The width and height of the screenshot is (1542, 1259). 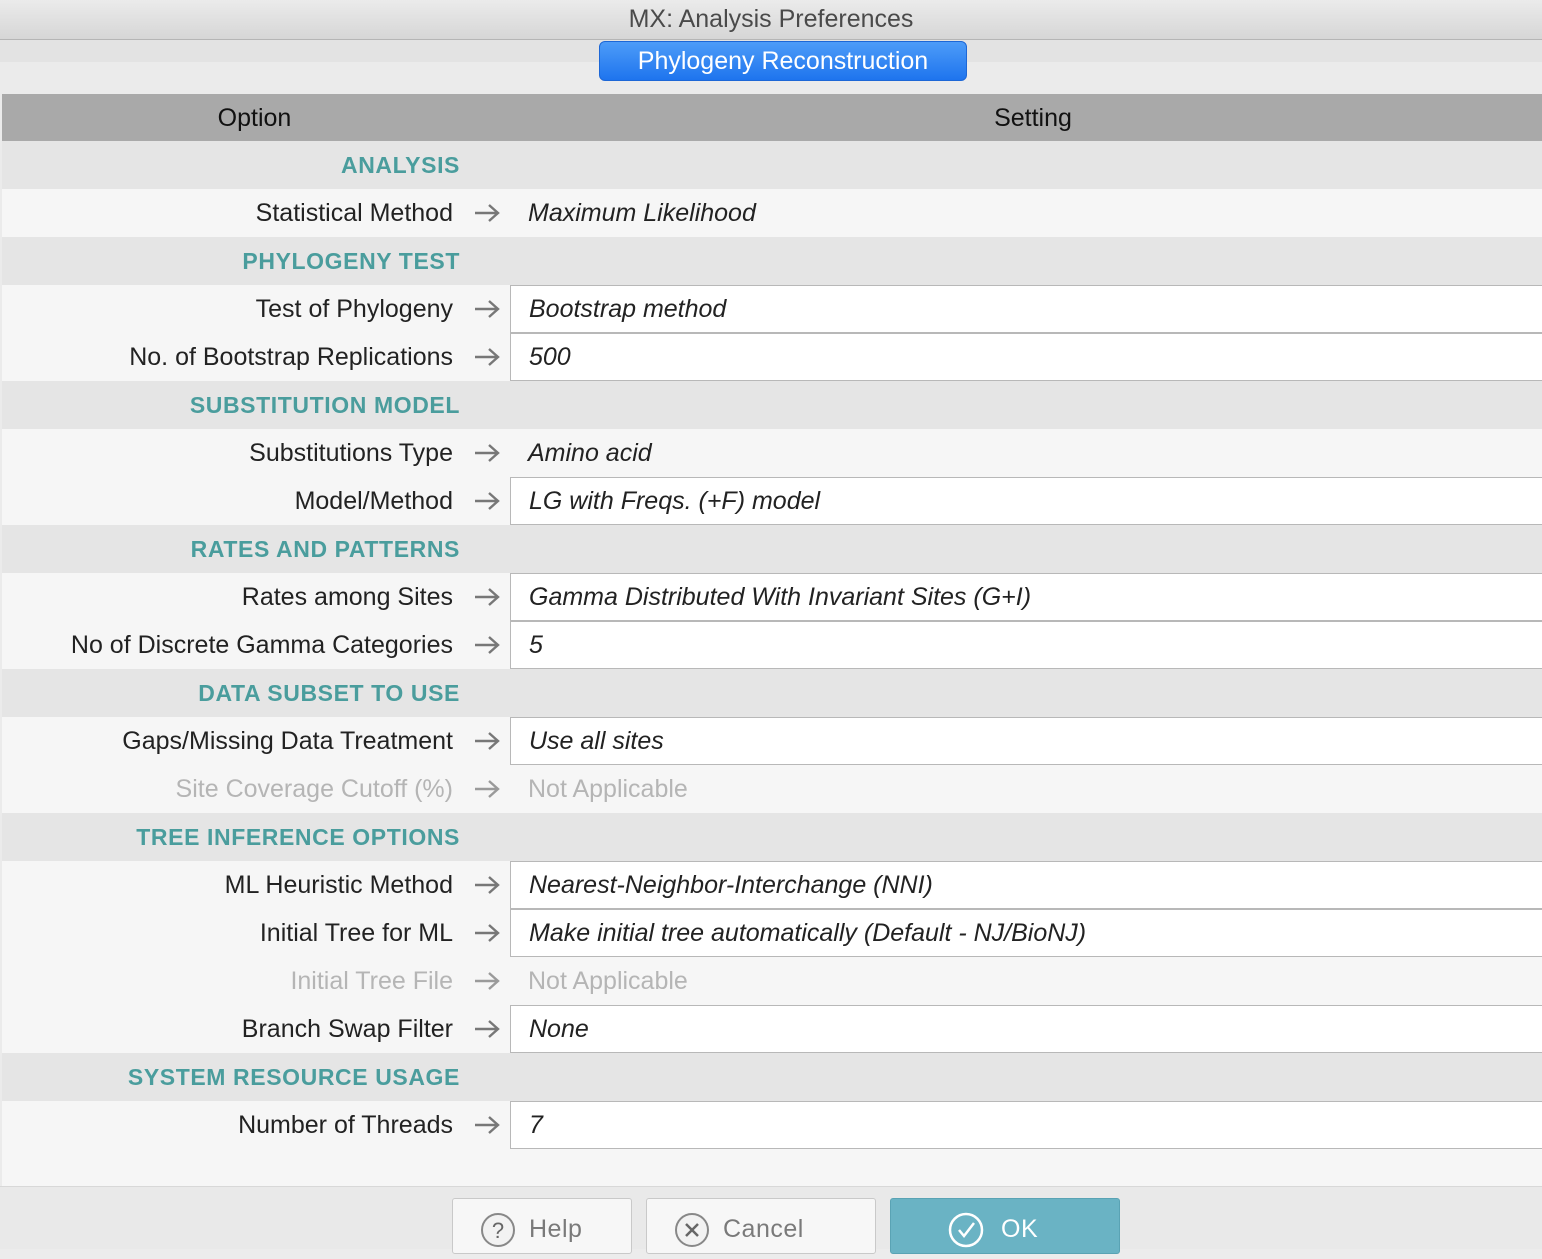 What do you see at coordinates (1026, 309) in the screenshot?
I see `setting-field: Bootstrap method` at bounding box center [1026, 309].